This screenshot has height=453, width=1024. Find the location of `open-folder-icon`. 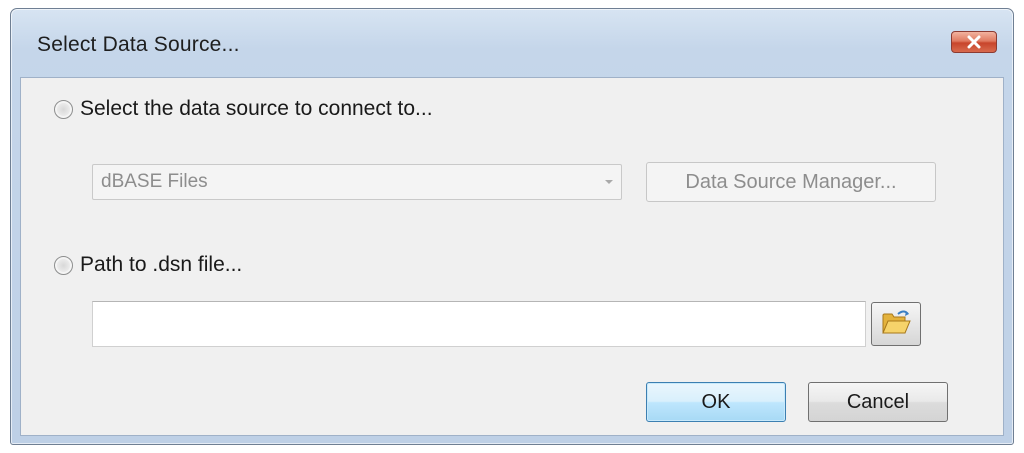

open-folder-icon is located at coordinates (896, 324).